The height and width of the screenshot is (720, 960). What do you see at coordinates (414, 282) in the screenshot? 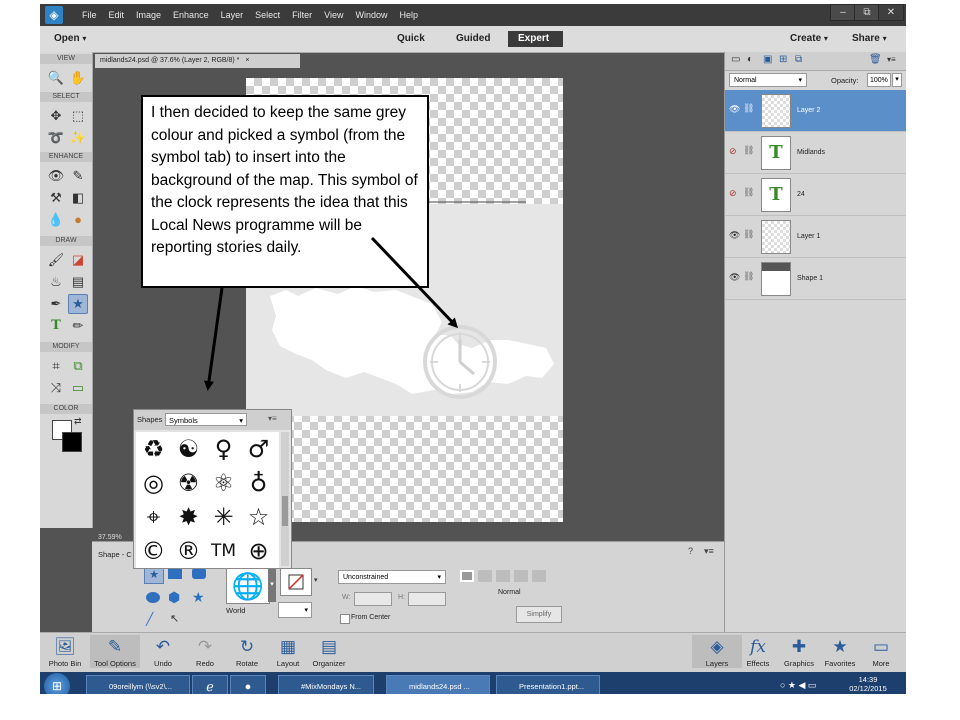
I see `arrow-to-clock` at bounding box center [414, 282].